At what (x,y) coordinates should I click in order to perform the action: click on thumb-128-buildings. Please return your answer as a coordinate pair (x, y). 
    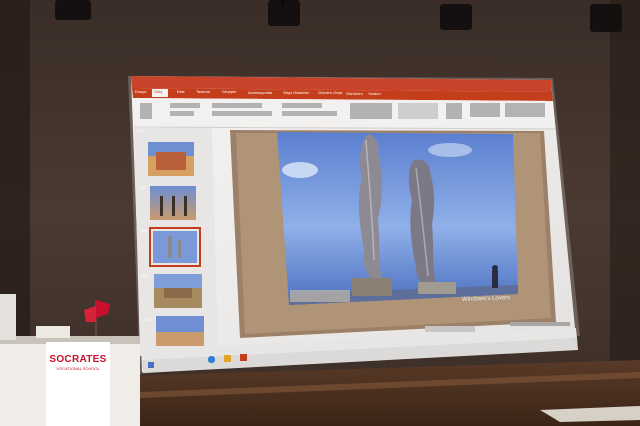
    Looking at the image, I should click on (180, 339).